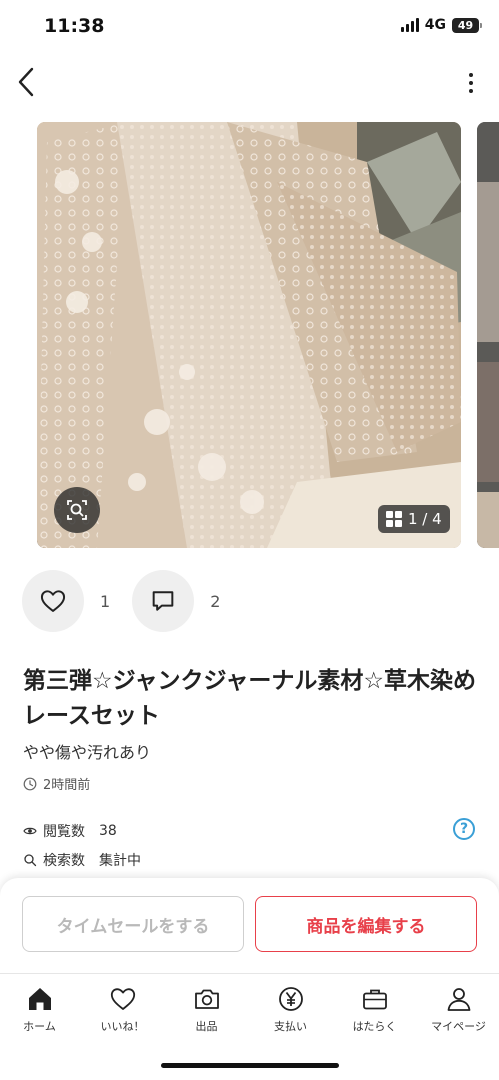 The image size is (499, 1080). I want to click on help-icon: ?, so click(464, 829).